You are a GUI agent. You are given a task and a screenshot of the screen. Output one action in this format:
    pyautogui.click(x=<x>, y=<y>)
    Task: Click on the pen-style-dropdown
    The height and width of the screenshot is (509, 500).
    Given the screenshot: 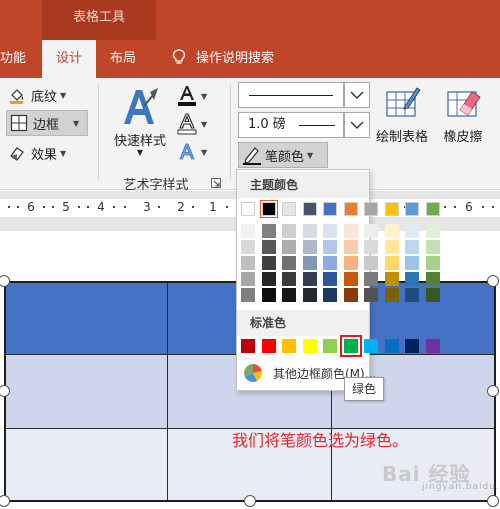 What is the action you would take?
    pyautogui.click(x=357, y=95)
    